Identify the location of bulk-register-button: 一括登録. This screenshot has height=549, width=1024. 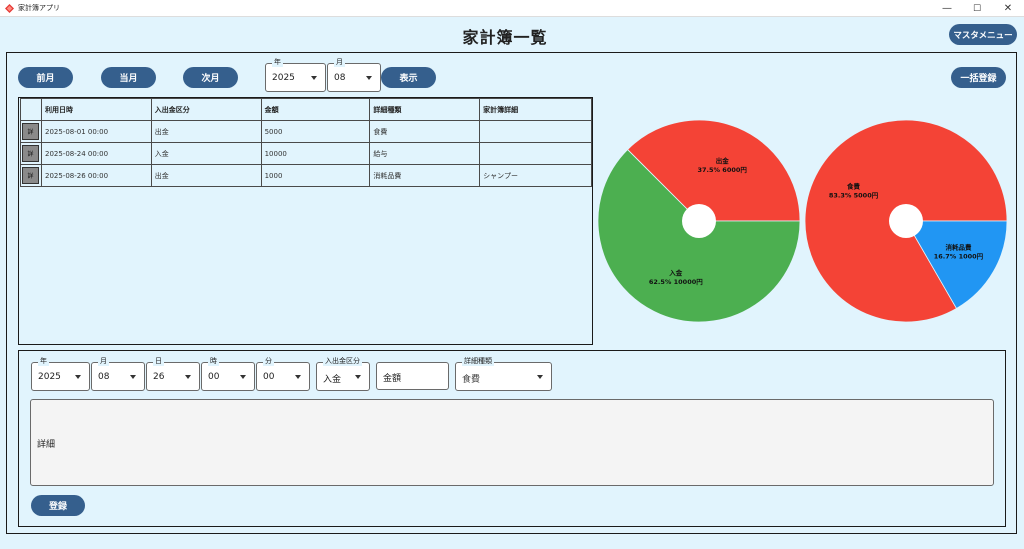
(978, 77).